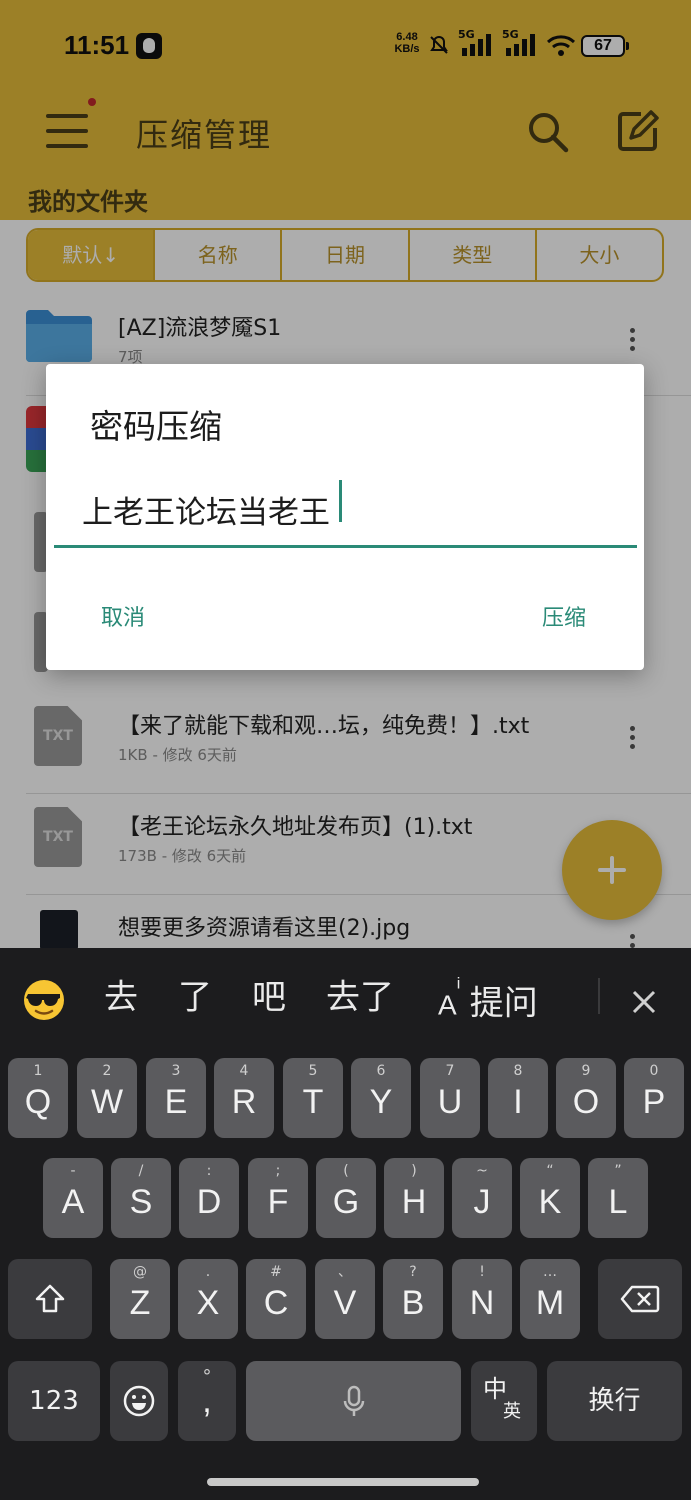  I want to click on text-cursor, so click(340, 501).